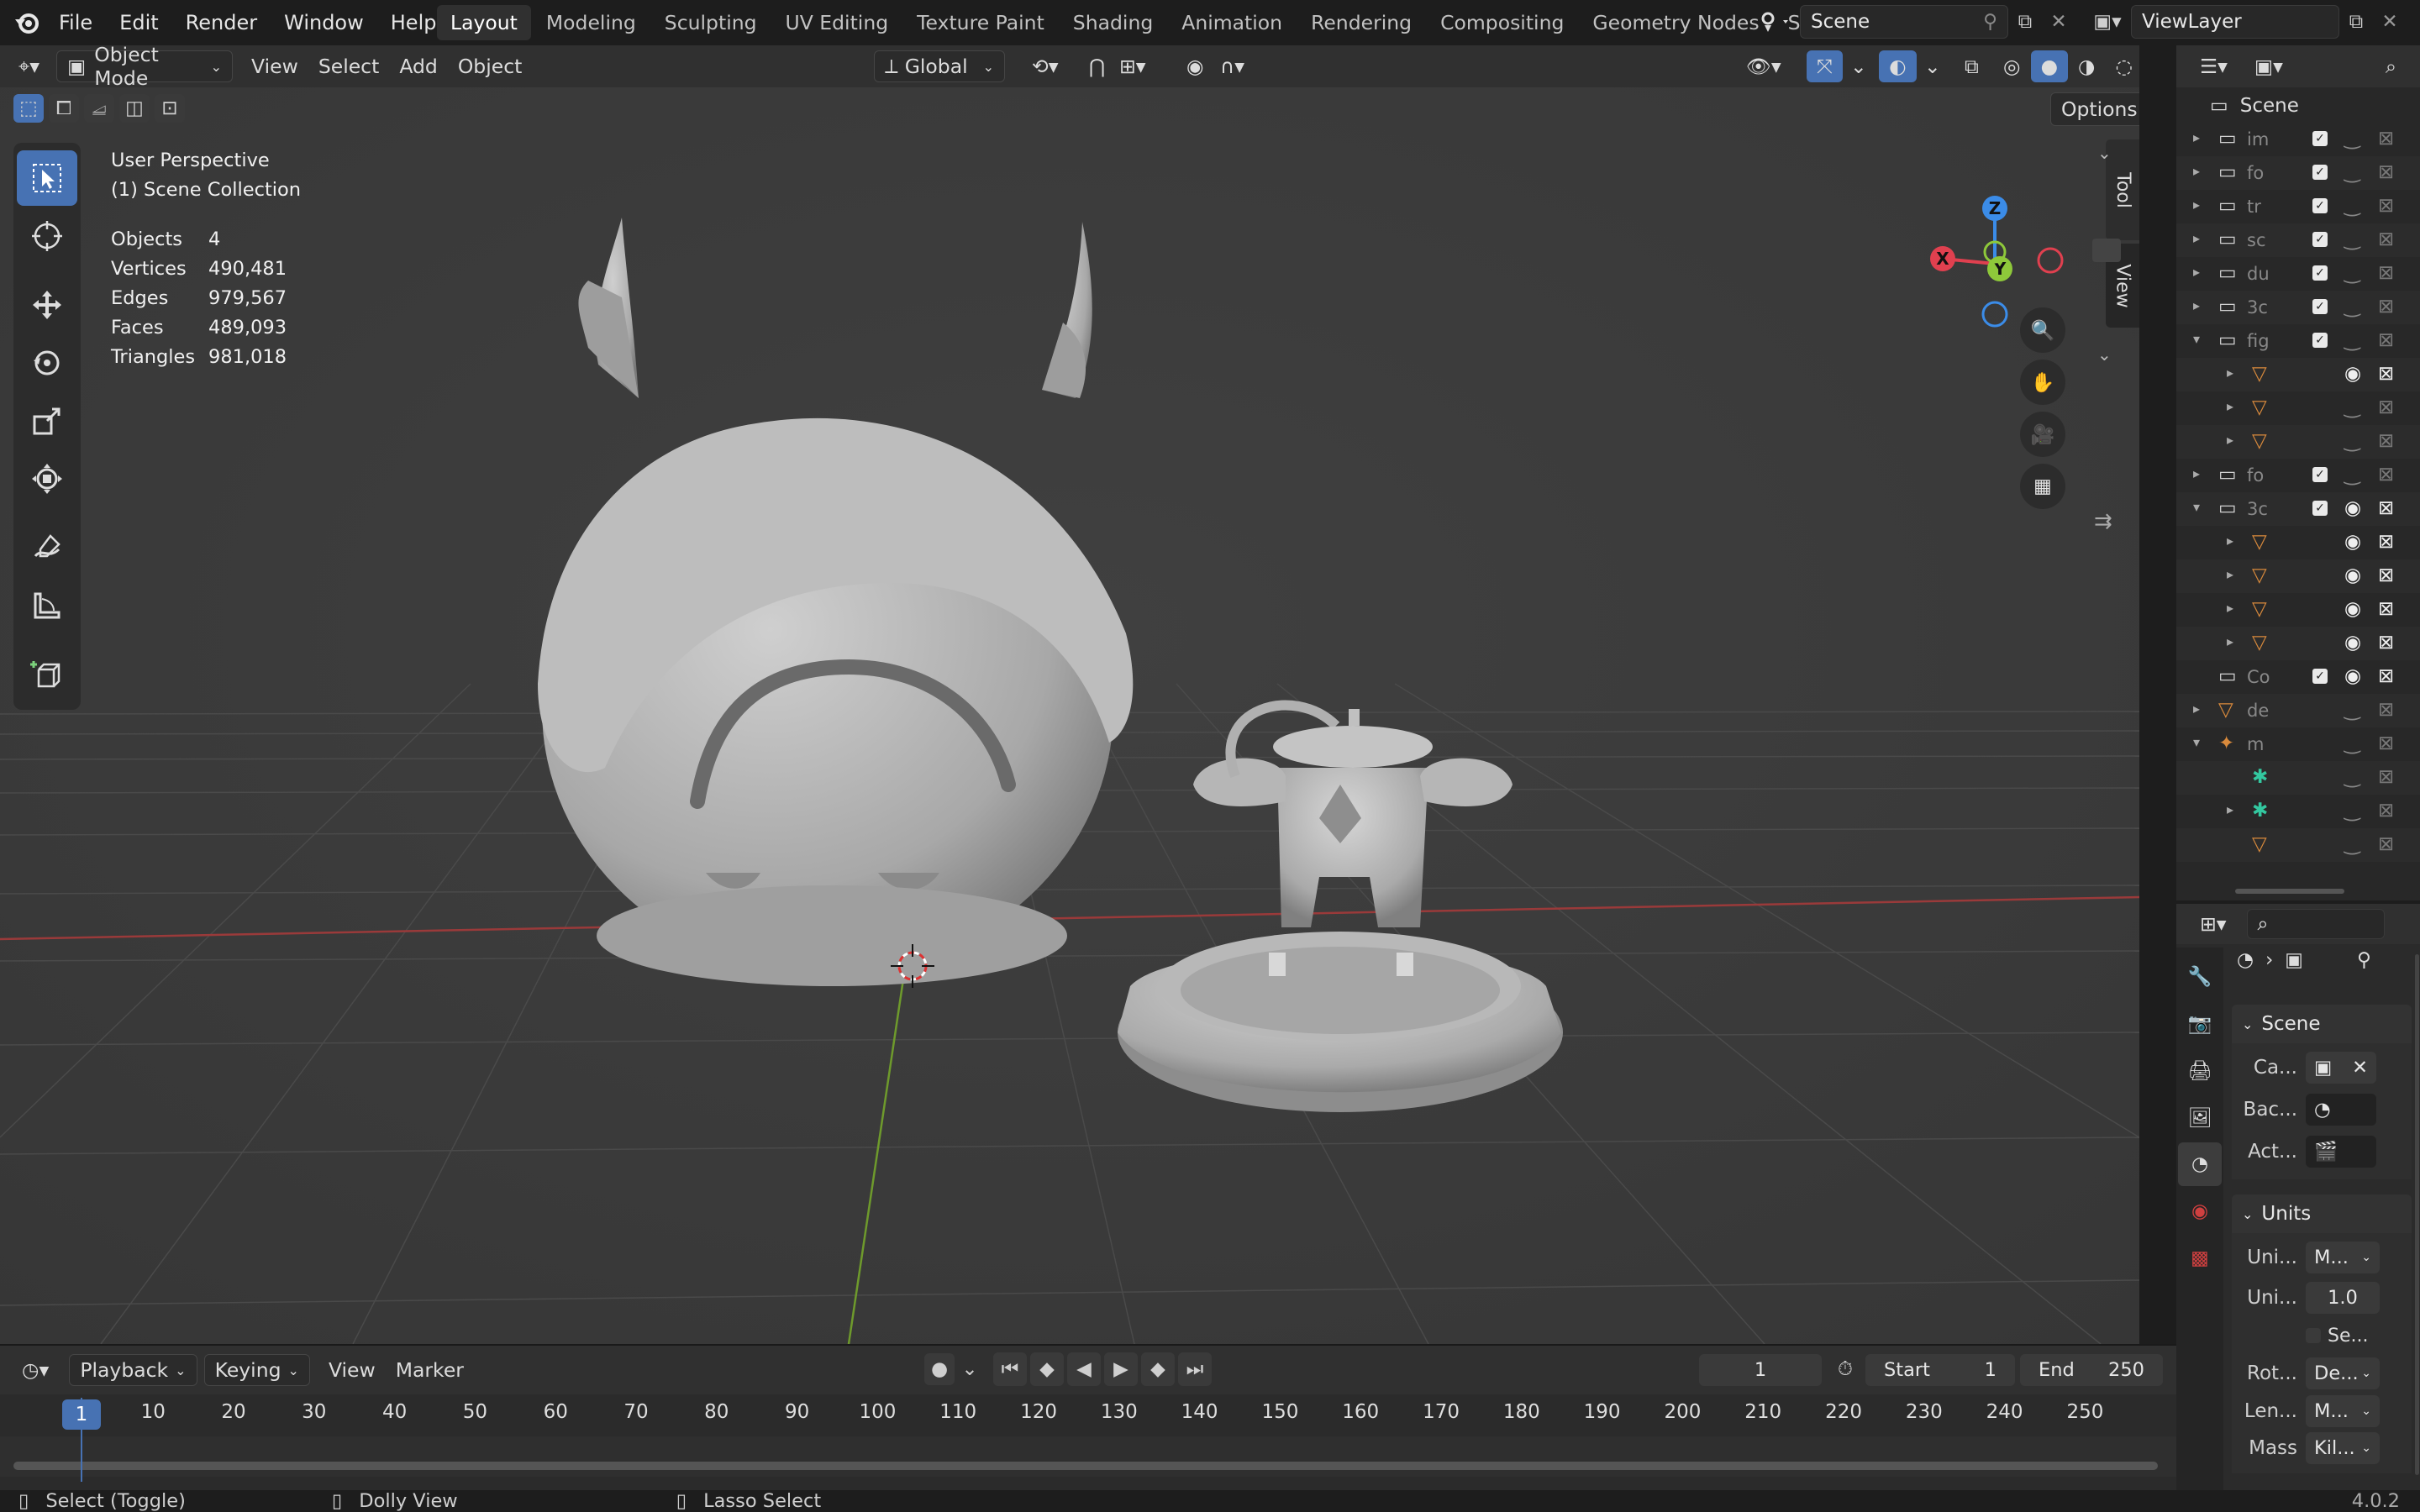  What do you see at coordinates (1084, 1369) in the screenshot?
I see `play-reverse-icon: ◀` at bounding box center [1084, 1369].